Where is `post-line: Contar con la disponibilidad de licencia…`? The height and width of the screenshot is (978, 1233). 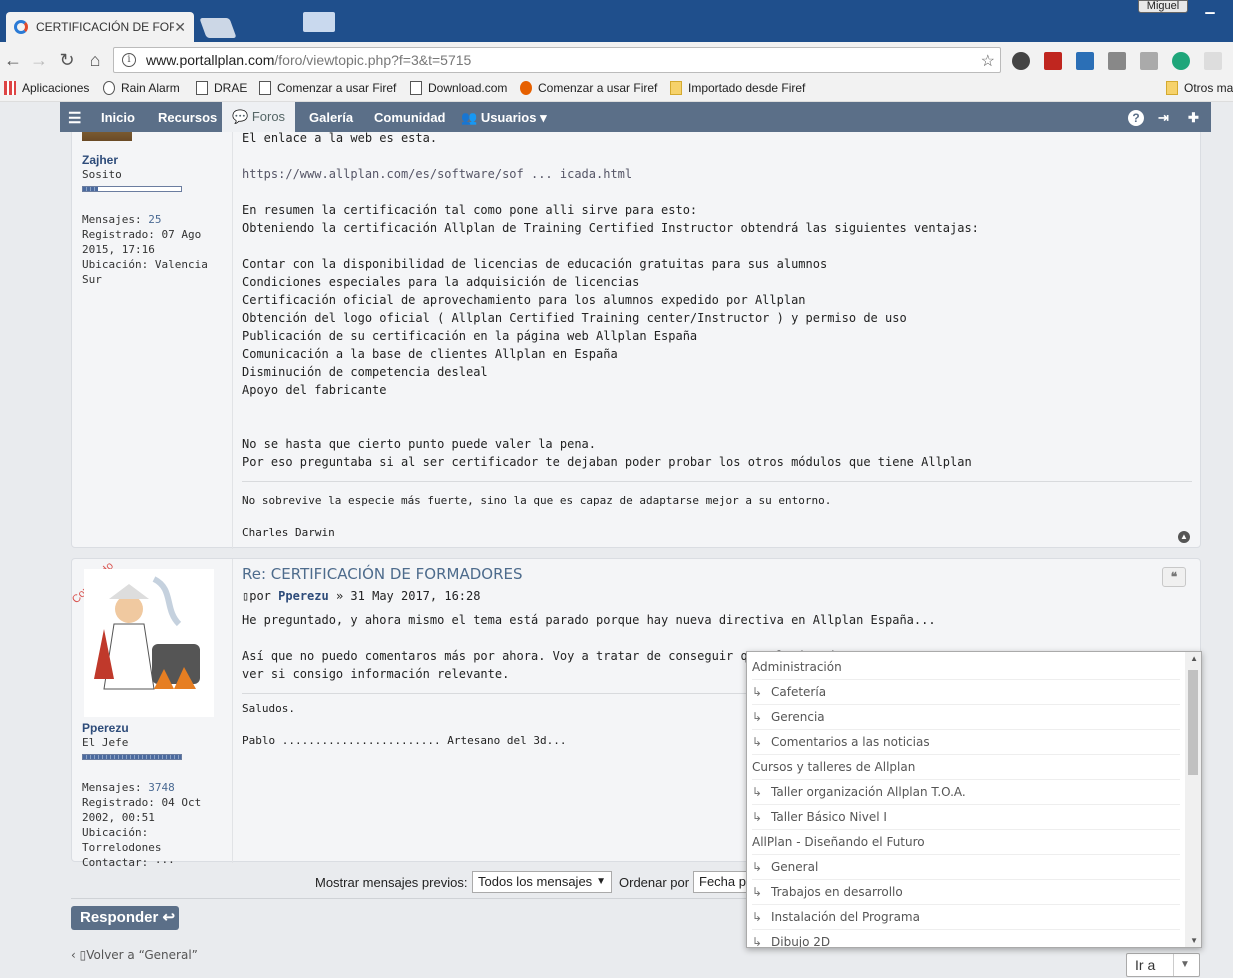 post-line: Contar con la disponibilidad de licencia… is located at coordinates (535, 264).